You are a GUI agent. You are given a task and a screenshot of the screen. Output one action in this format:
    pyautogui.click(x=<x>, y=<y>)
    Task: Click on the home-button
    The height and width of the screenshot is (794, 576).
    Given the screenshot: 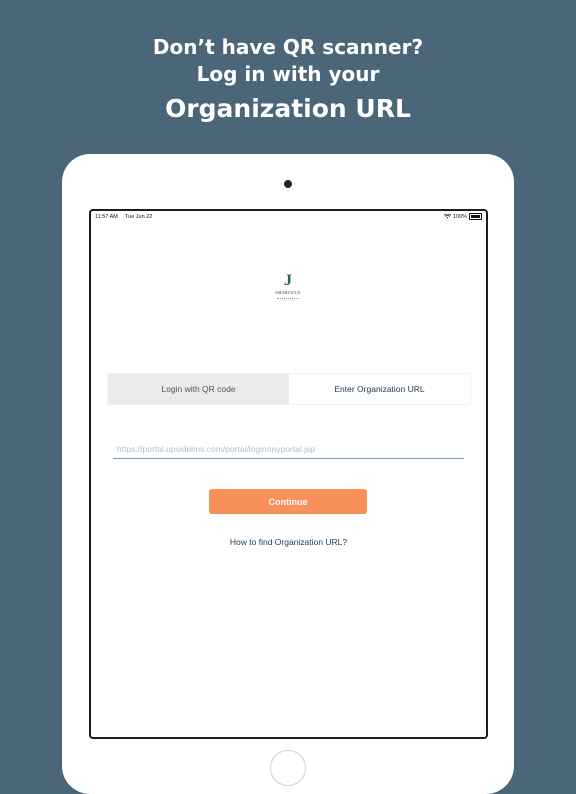 What is the action you would take?
    pyautogui.click(x=288, y=768)
    